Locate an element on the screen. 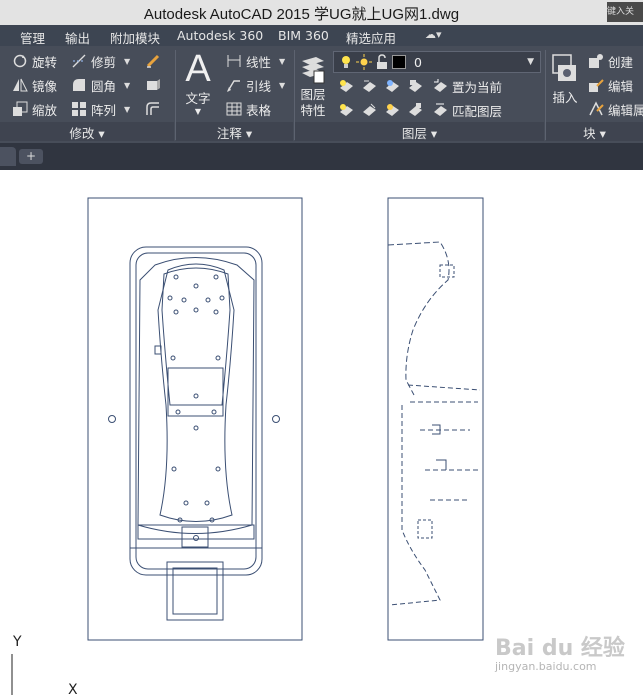 This screenshot has height=698, width=643. tab-output: 输出 is located at coordinates (77, 37).